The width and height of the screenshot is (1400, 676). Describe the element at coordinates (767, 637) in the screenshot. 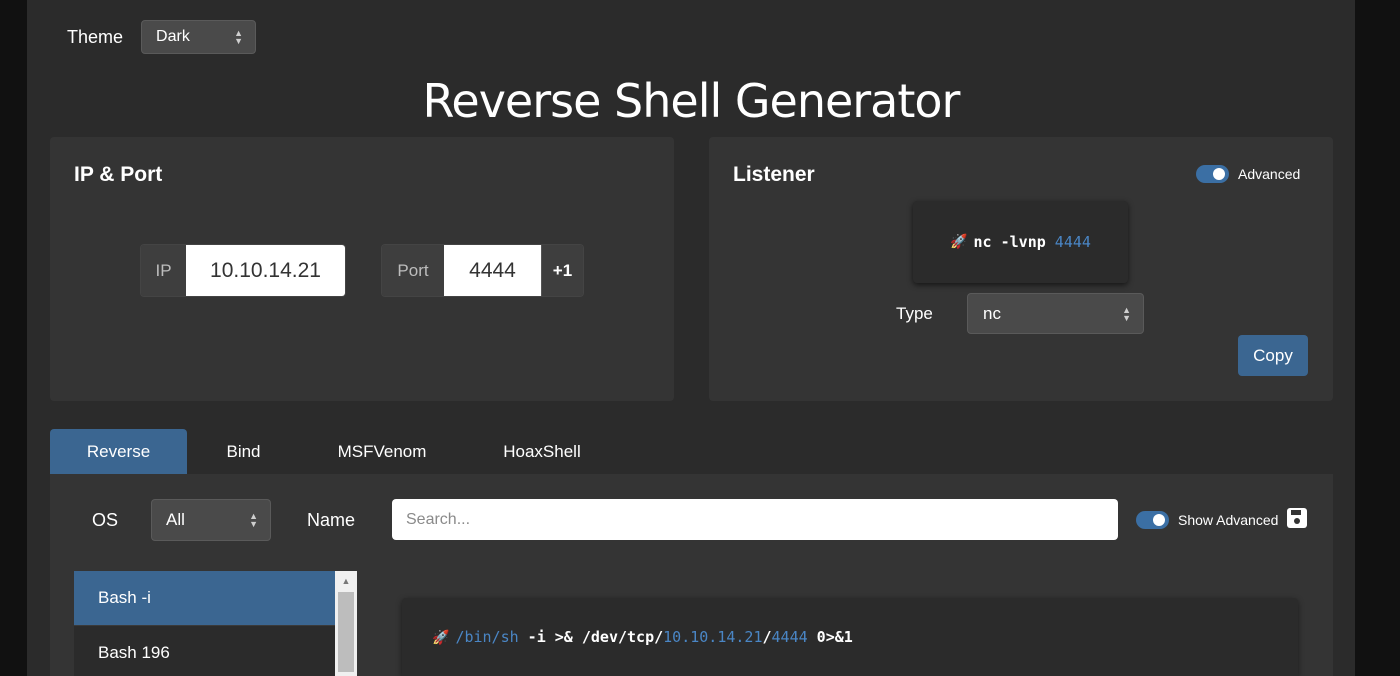

I see `shell-command-sep: /` at that location.